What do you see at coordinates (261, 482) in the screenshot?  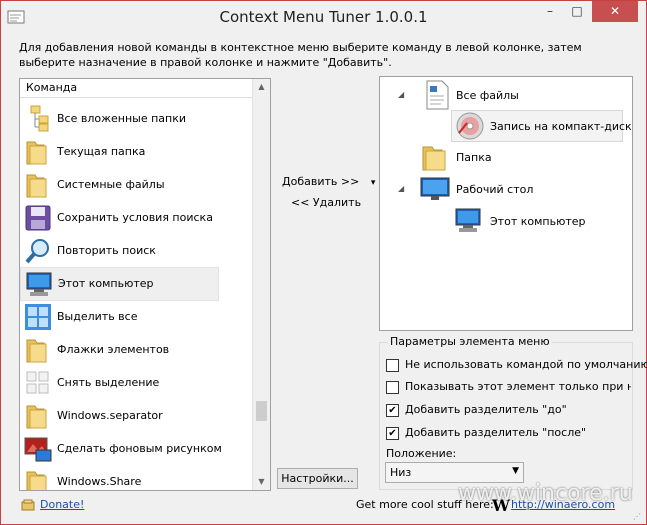 I see `scroll-down-icon: ▼` at bounding box center [261, 482].